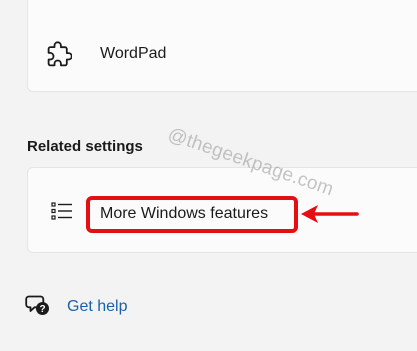 The width and height of the screenshot is (417, 351). Describe the element at coordinates (61, 211) in the screenshot. I see `list-icon` at that location.